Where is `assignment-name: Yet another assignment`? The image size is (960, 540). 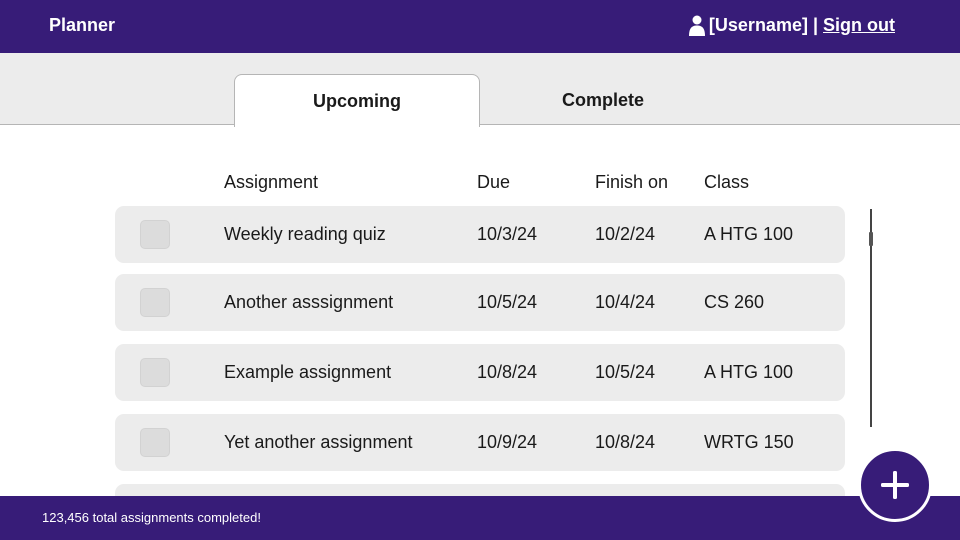
assignment-name: Yet another assignment is located at coordinates (318, 442).